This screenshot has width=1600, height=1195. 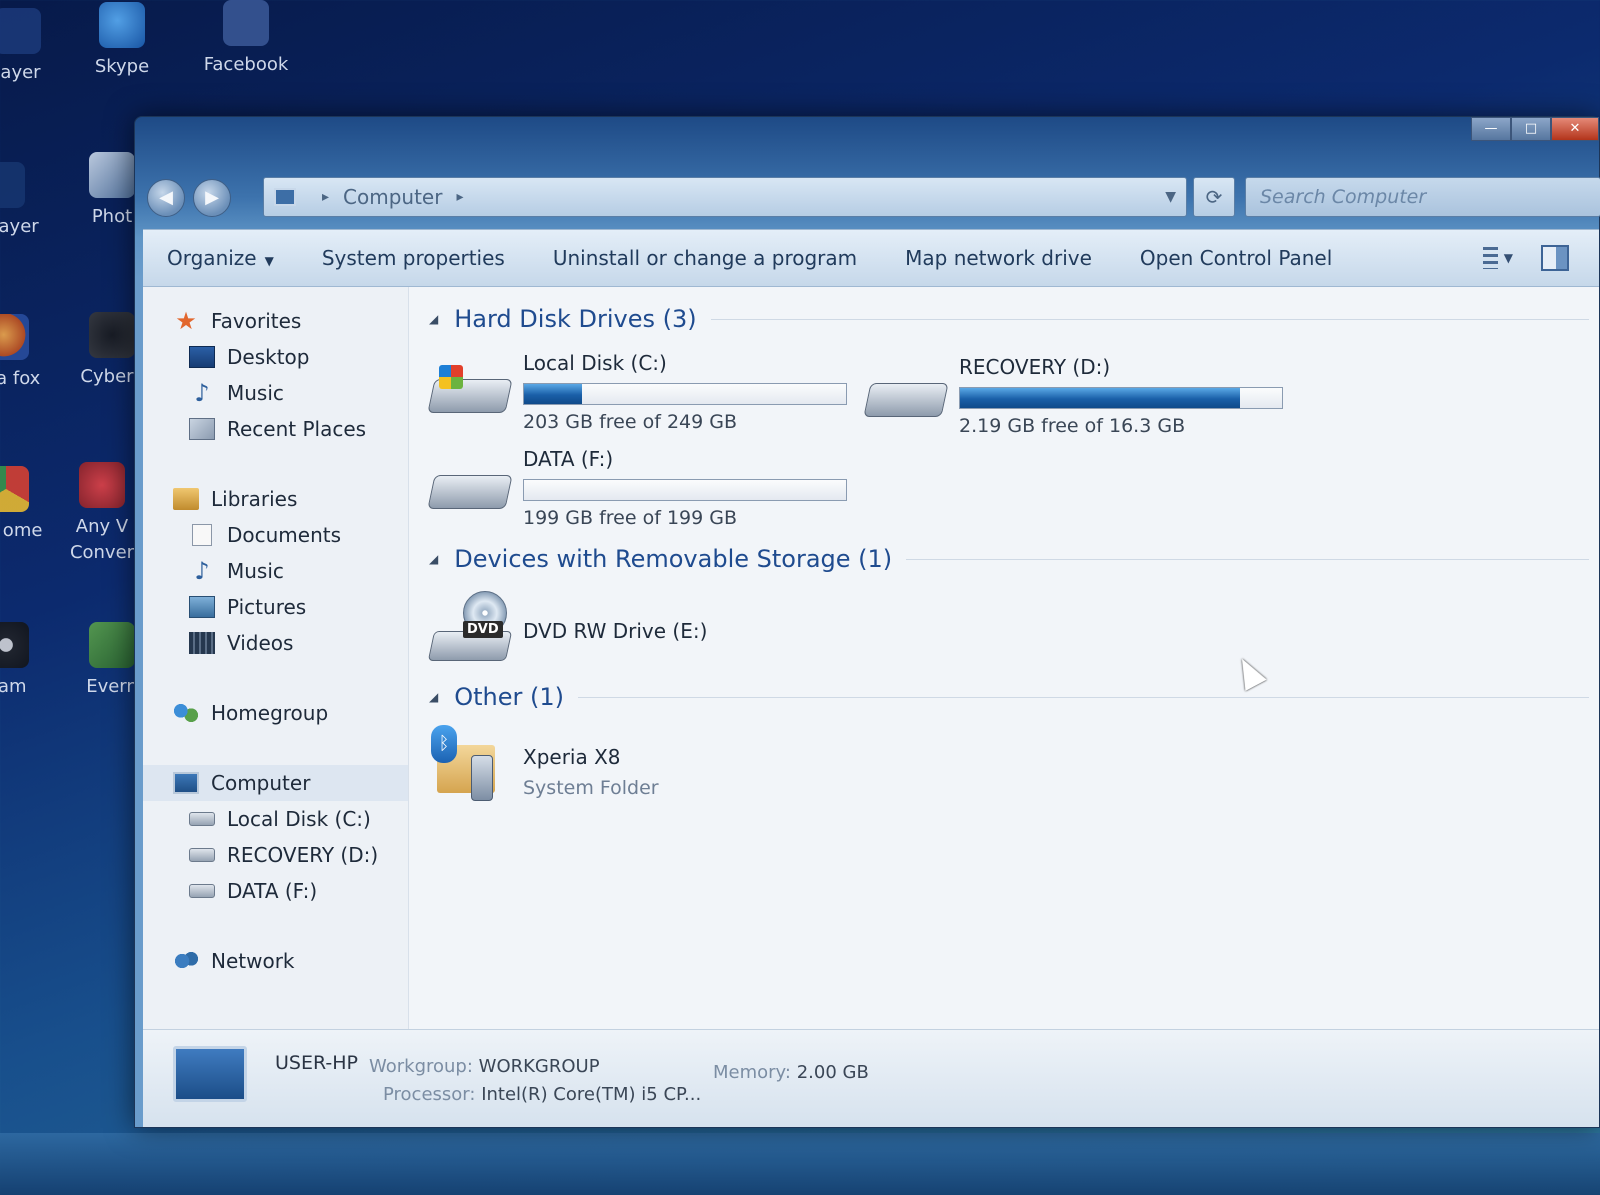 I want to click on sidebar-item-label: RECOVERY (D:), so click(x=303, y=855).